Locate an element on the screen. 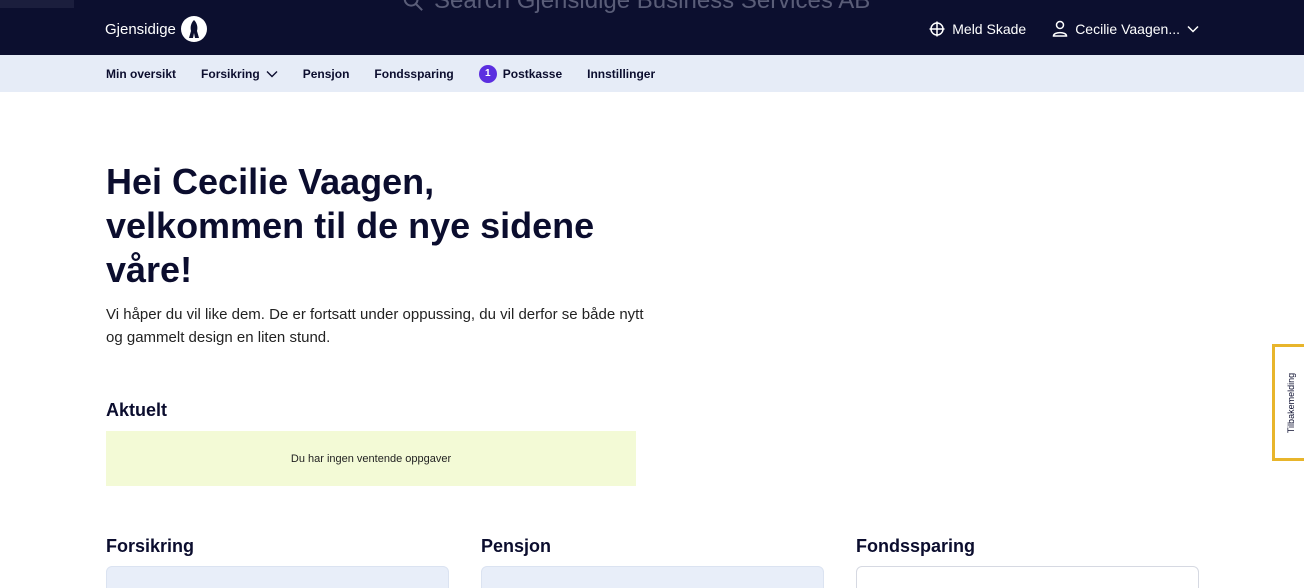 The width and height of the screenshot is (1304, 588). nav-item-postkasse: 1 Postkasse is located at coordinates (520, 73).